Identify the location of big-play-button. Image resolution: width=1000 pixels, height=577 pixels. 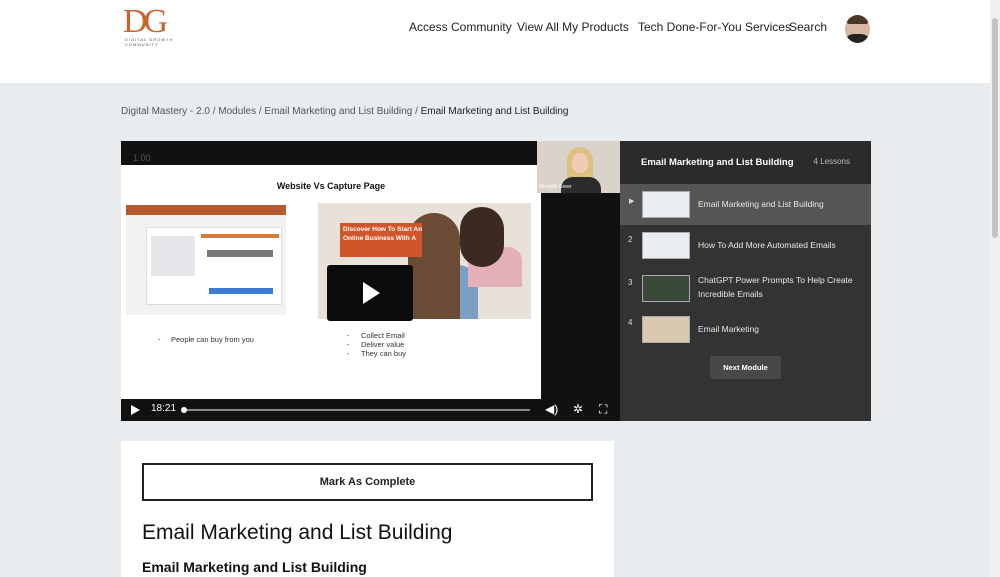
(370, 293).